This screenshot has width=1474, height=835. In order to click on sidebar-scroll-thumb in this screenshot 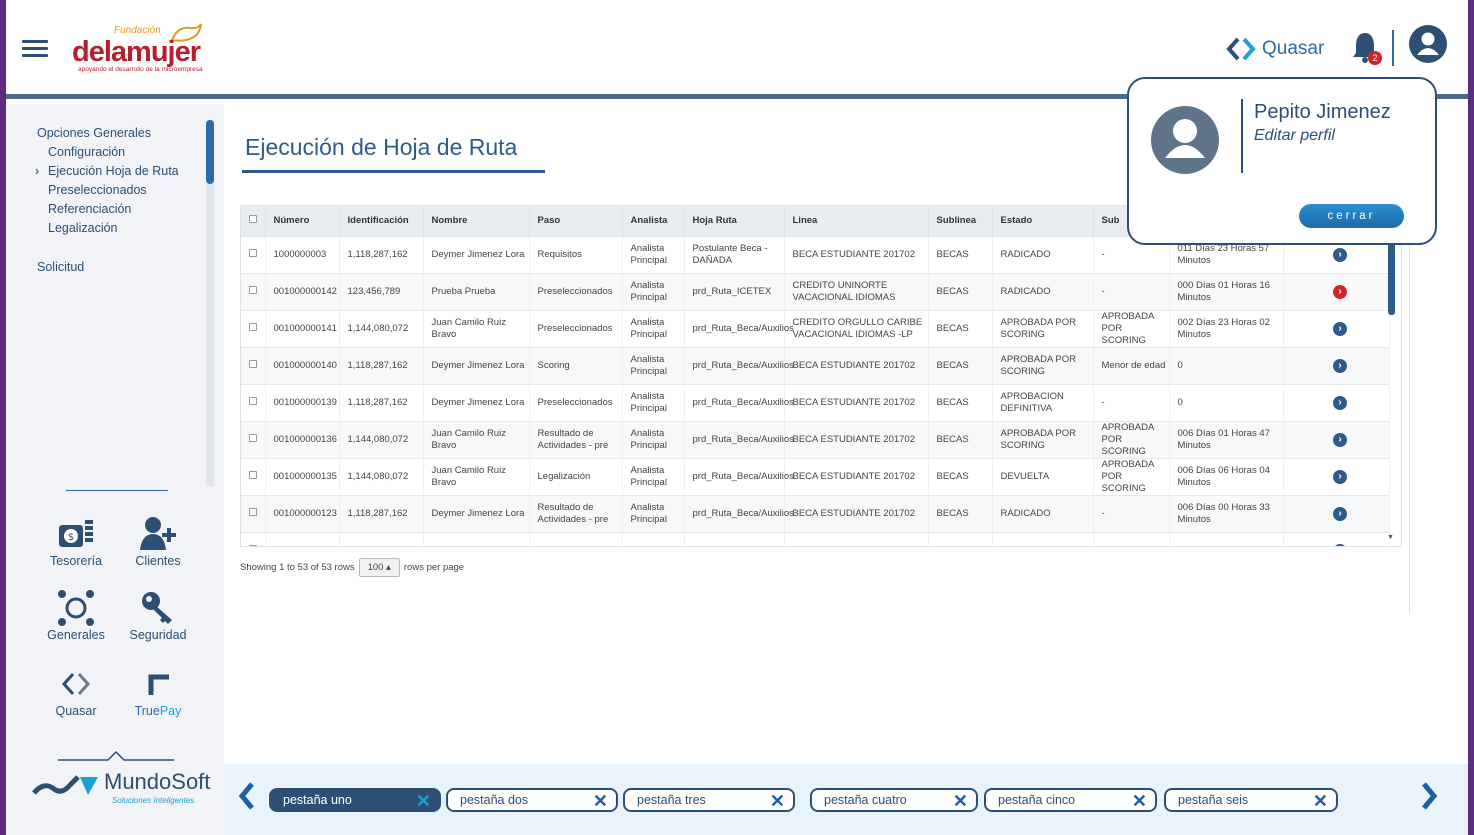, I will do `click(210, 152)`.